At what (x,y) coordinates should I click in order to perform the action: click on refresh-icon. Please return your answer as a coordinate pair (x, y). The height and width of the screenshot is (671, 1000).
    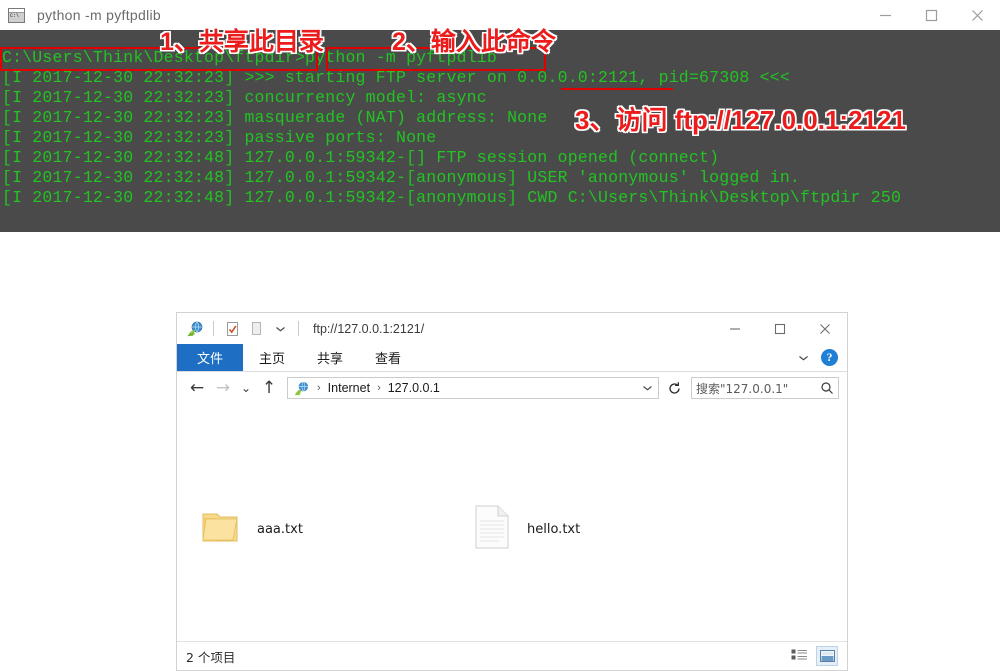
    Looking at the image, I should click on (674, 388).